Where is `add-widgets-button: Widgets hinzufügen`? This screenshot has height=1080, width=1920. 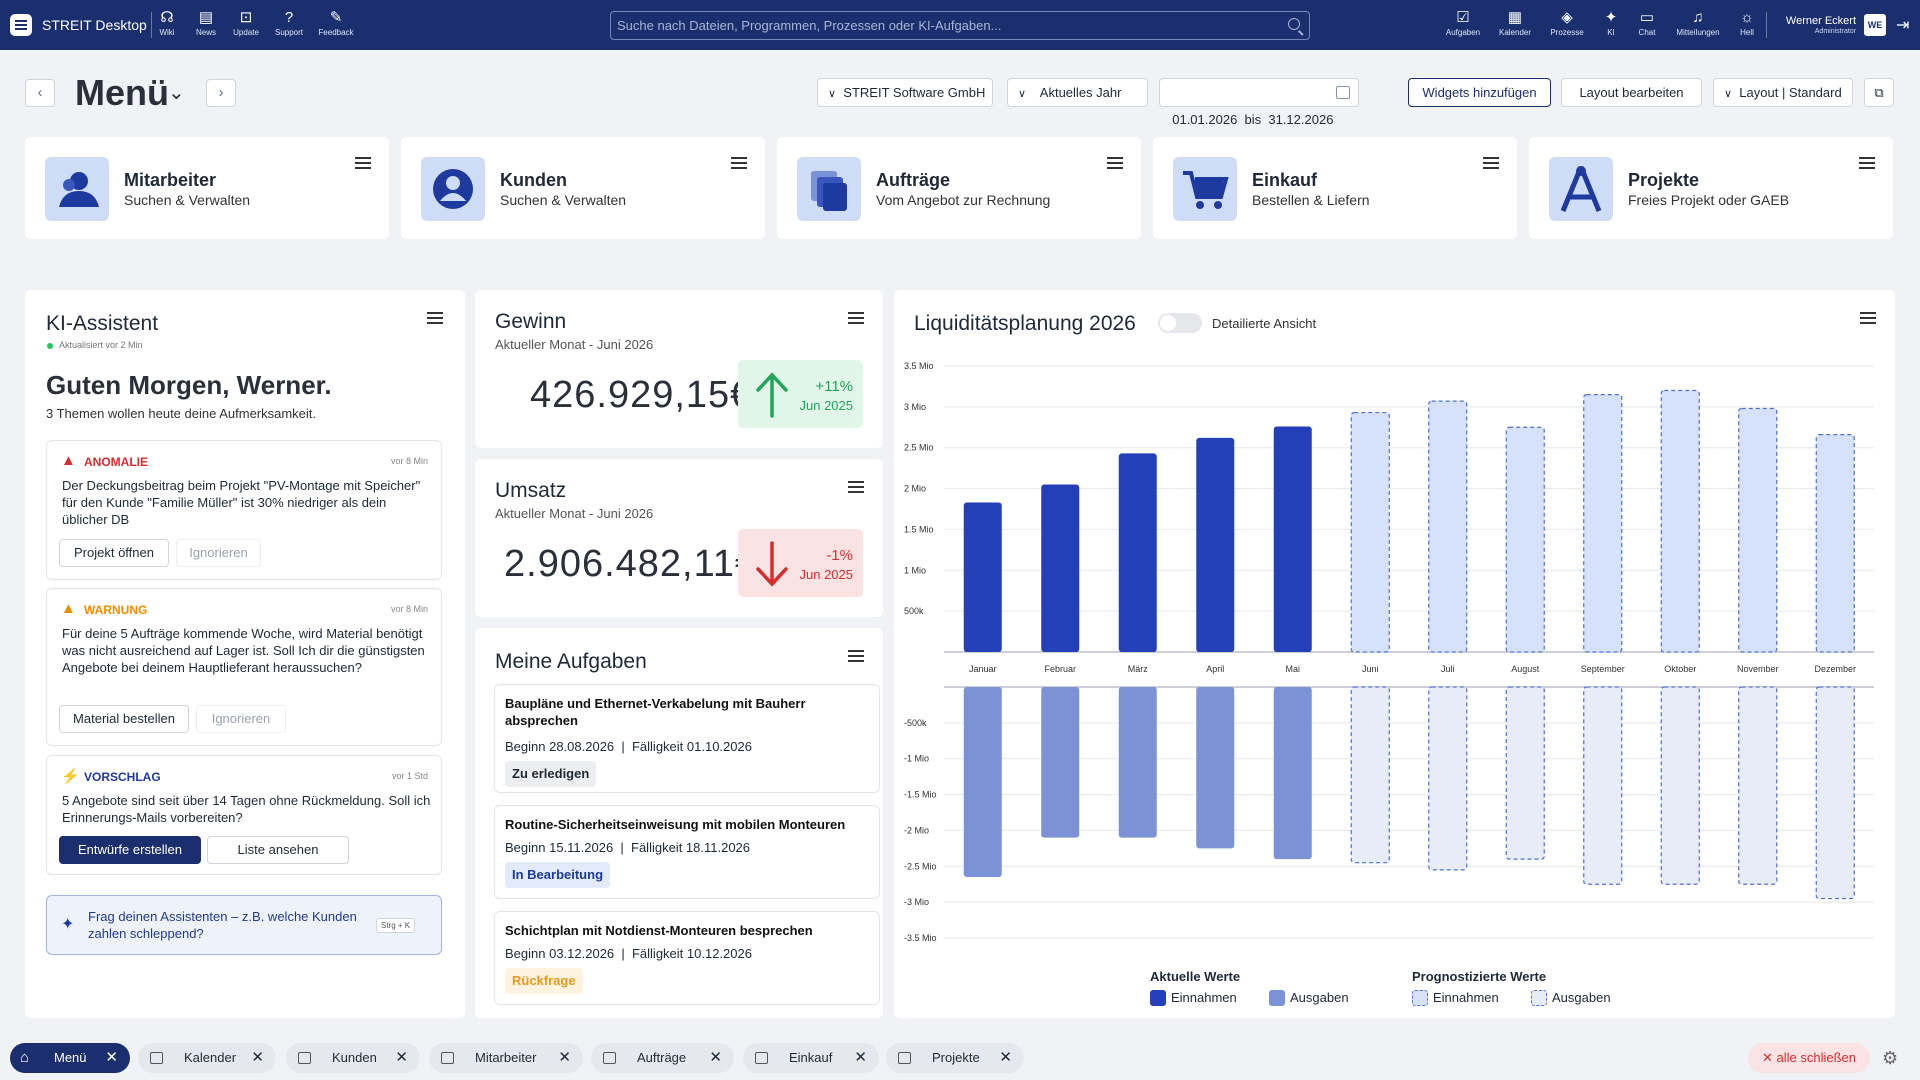 add-widgets-button: Widgets hinzufügen is located at coordinates (1479, 92).